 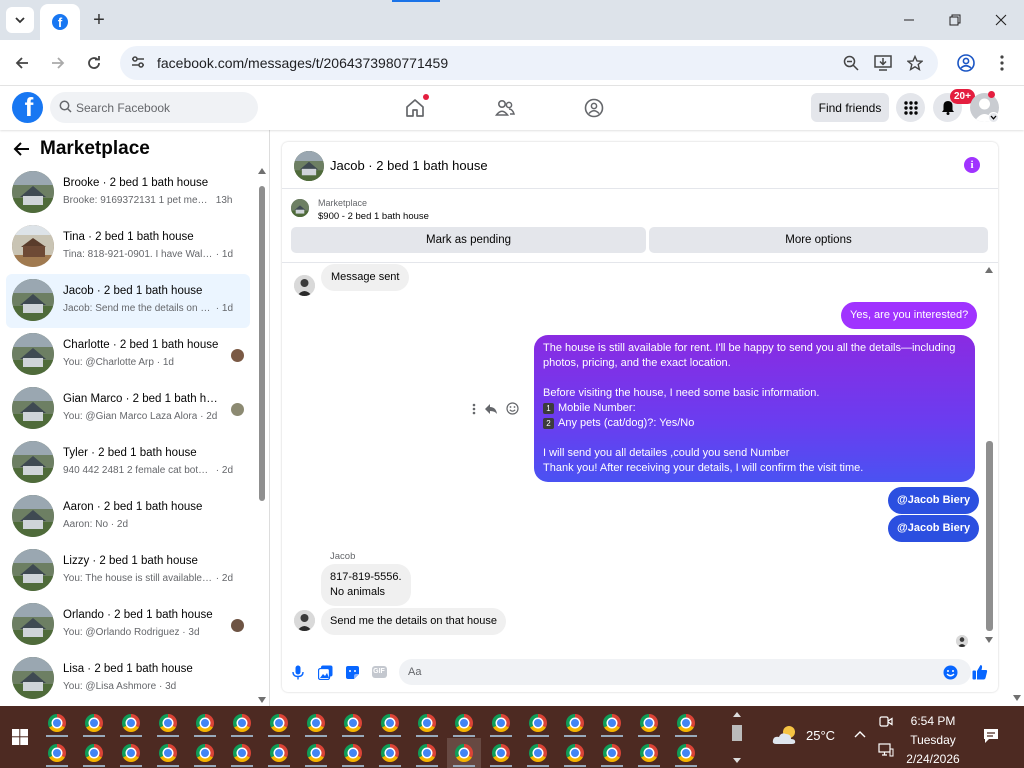 I want to click on info-icon: i, so click(x=972, y=165).